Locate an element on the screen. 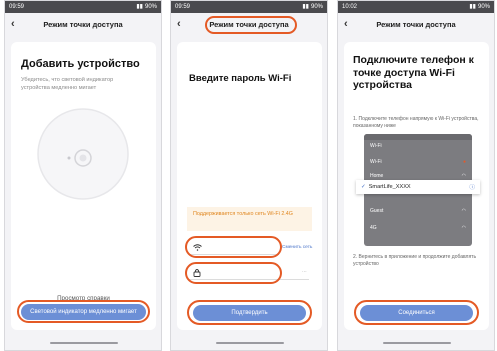 The width and height of the screenshot is (497, 351). wifi-warning: Поддерживается только сеть Wi-Fi 2.4G is located at coordinates (249, 219).